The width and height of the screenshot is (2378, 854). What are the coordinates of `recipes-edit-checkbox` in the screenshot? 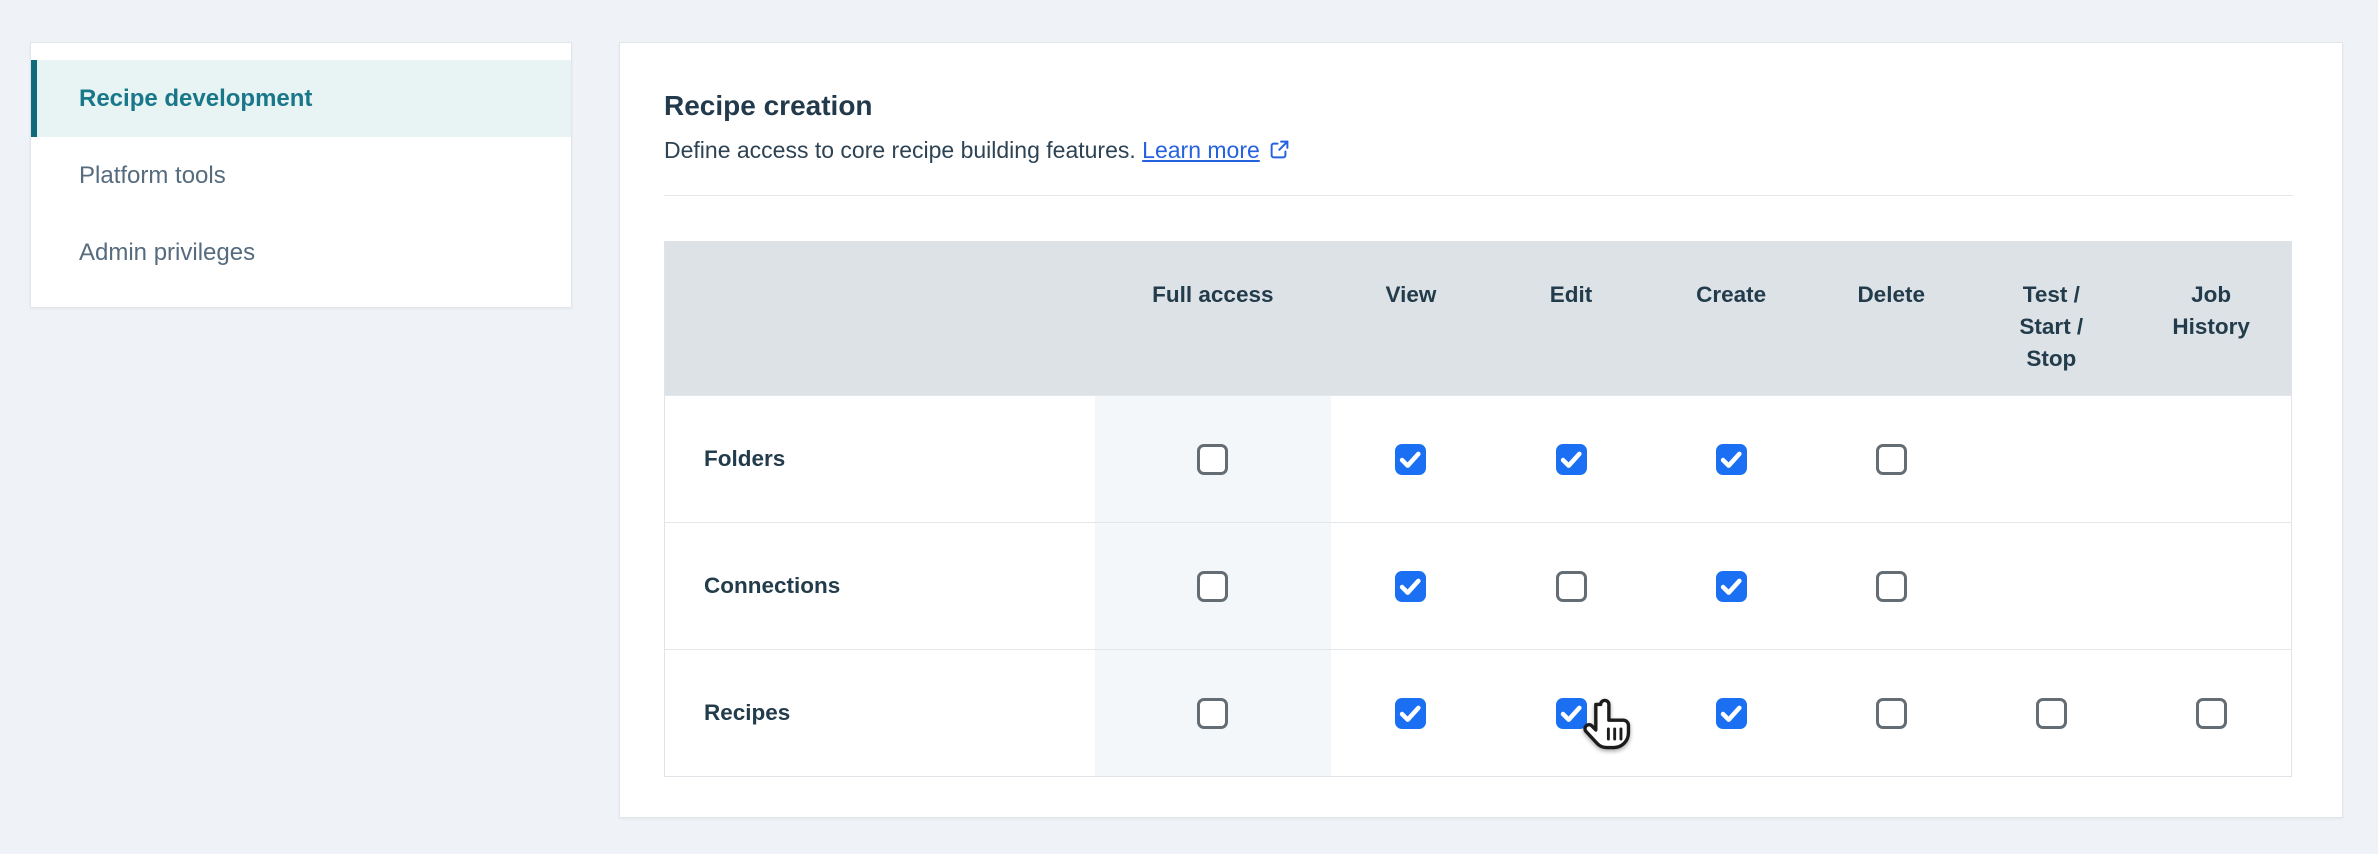 It's located at (1571, 713).